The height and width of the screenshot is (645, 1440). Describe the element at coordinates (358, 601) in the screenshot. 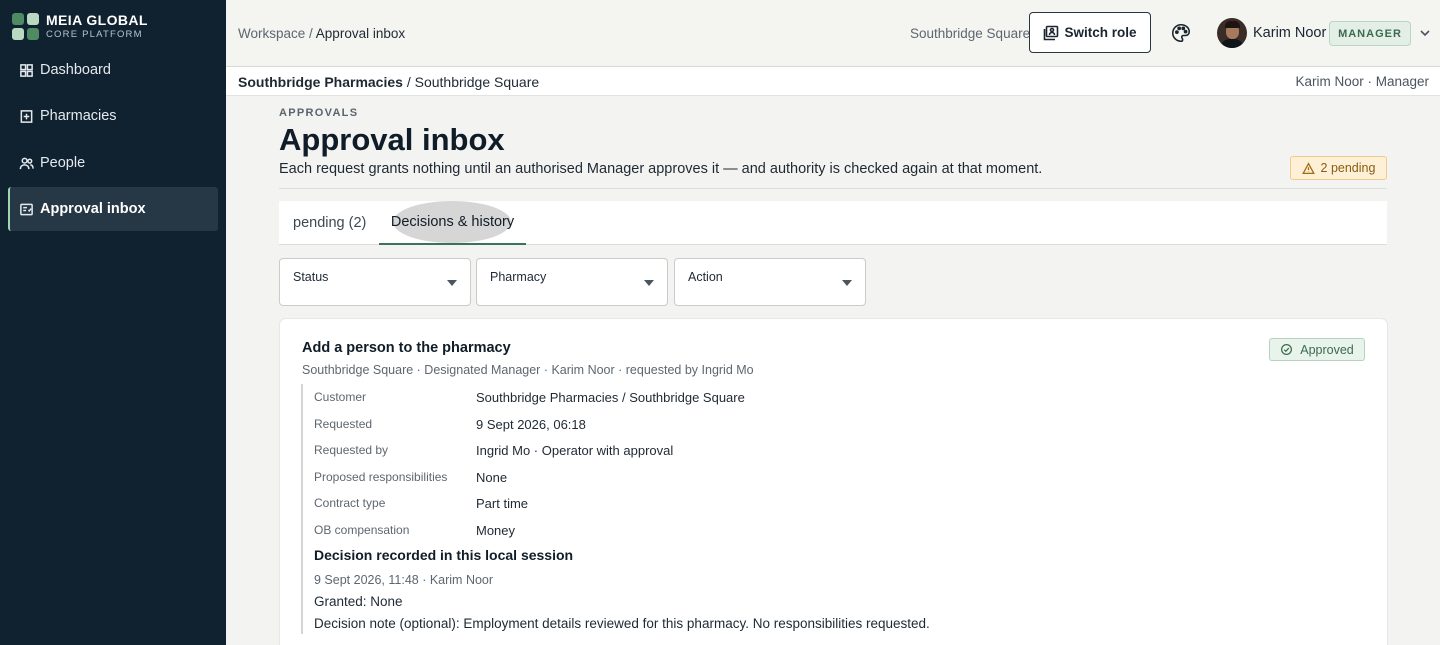

I see `decision-granted: Granted: None` at that location.